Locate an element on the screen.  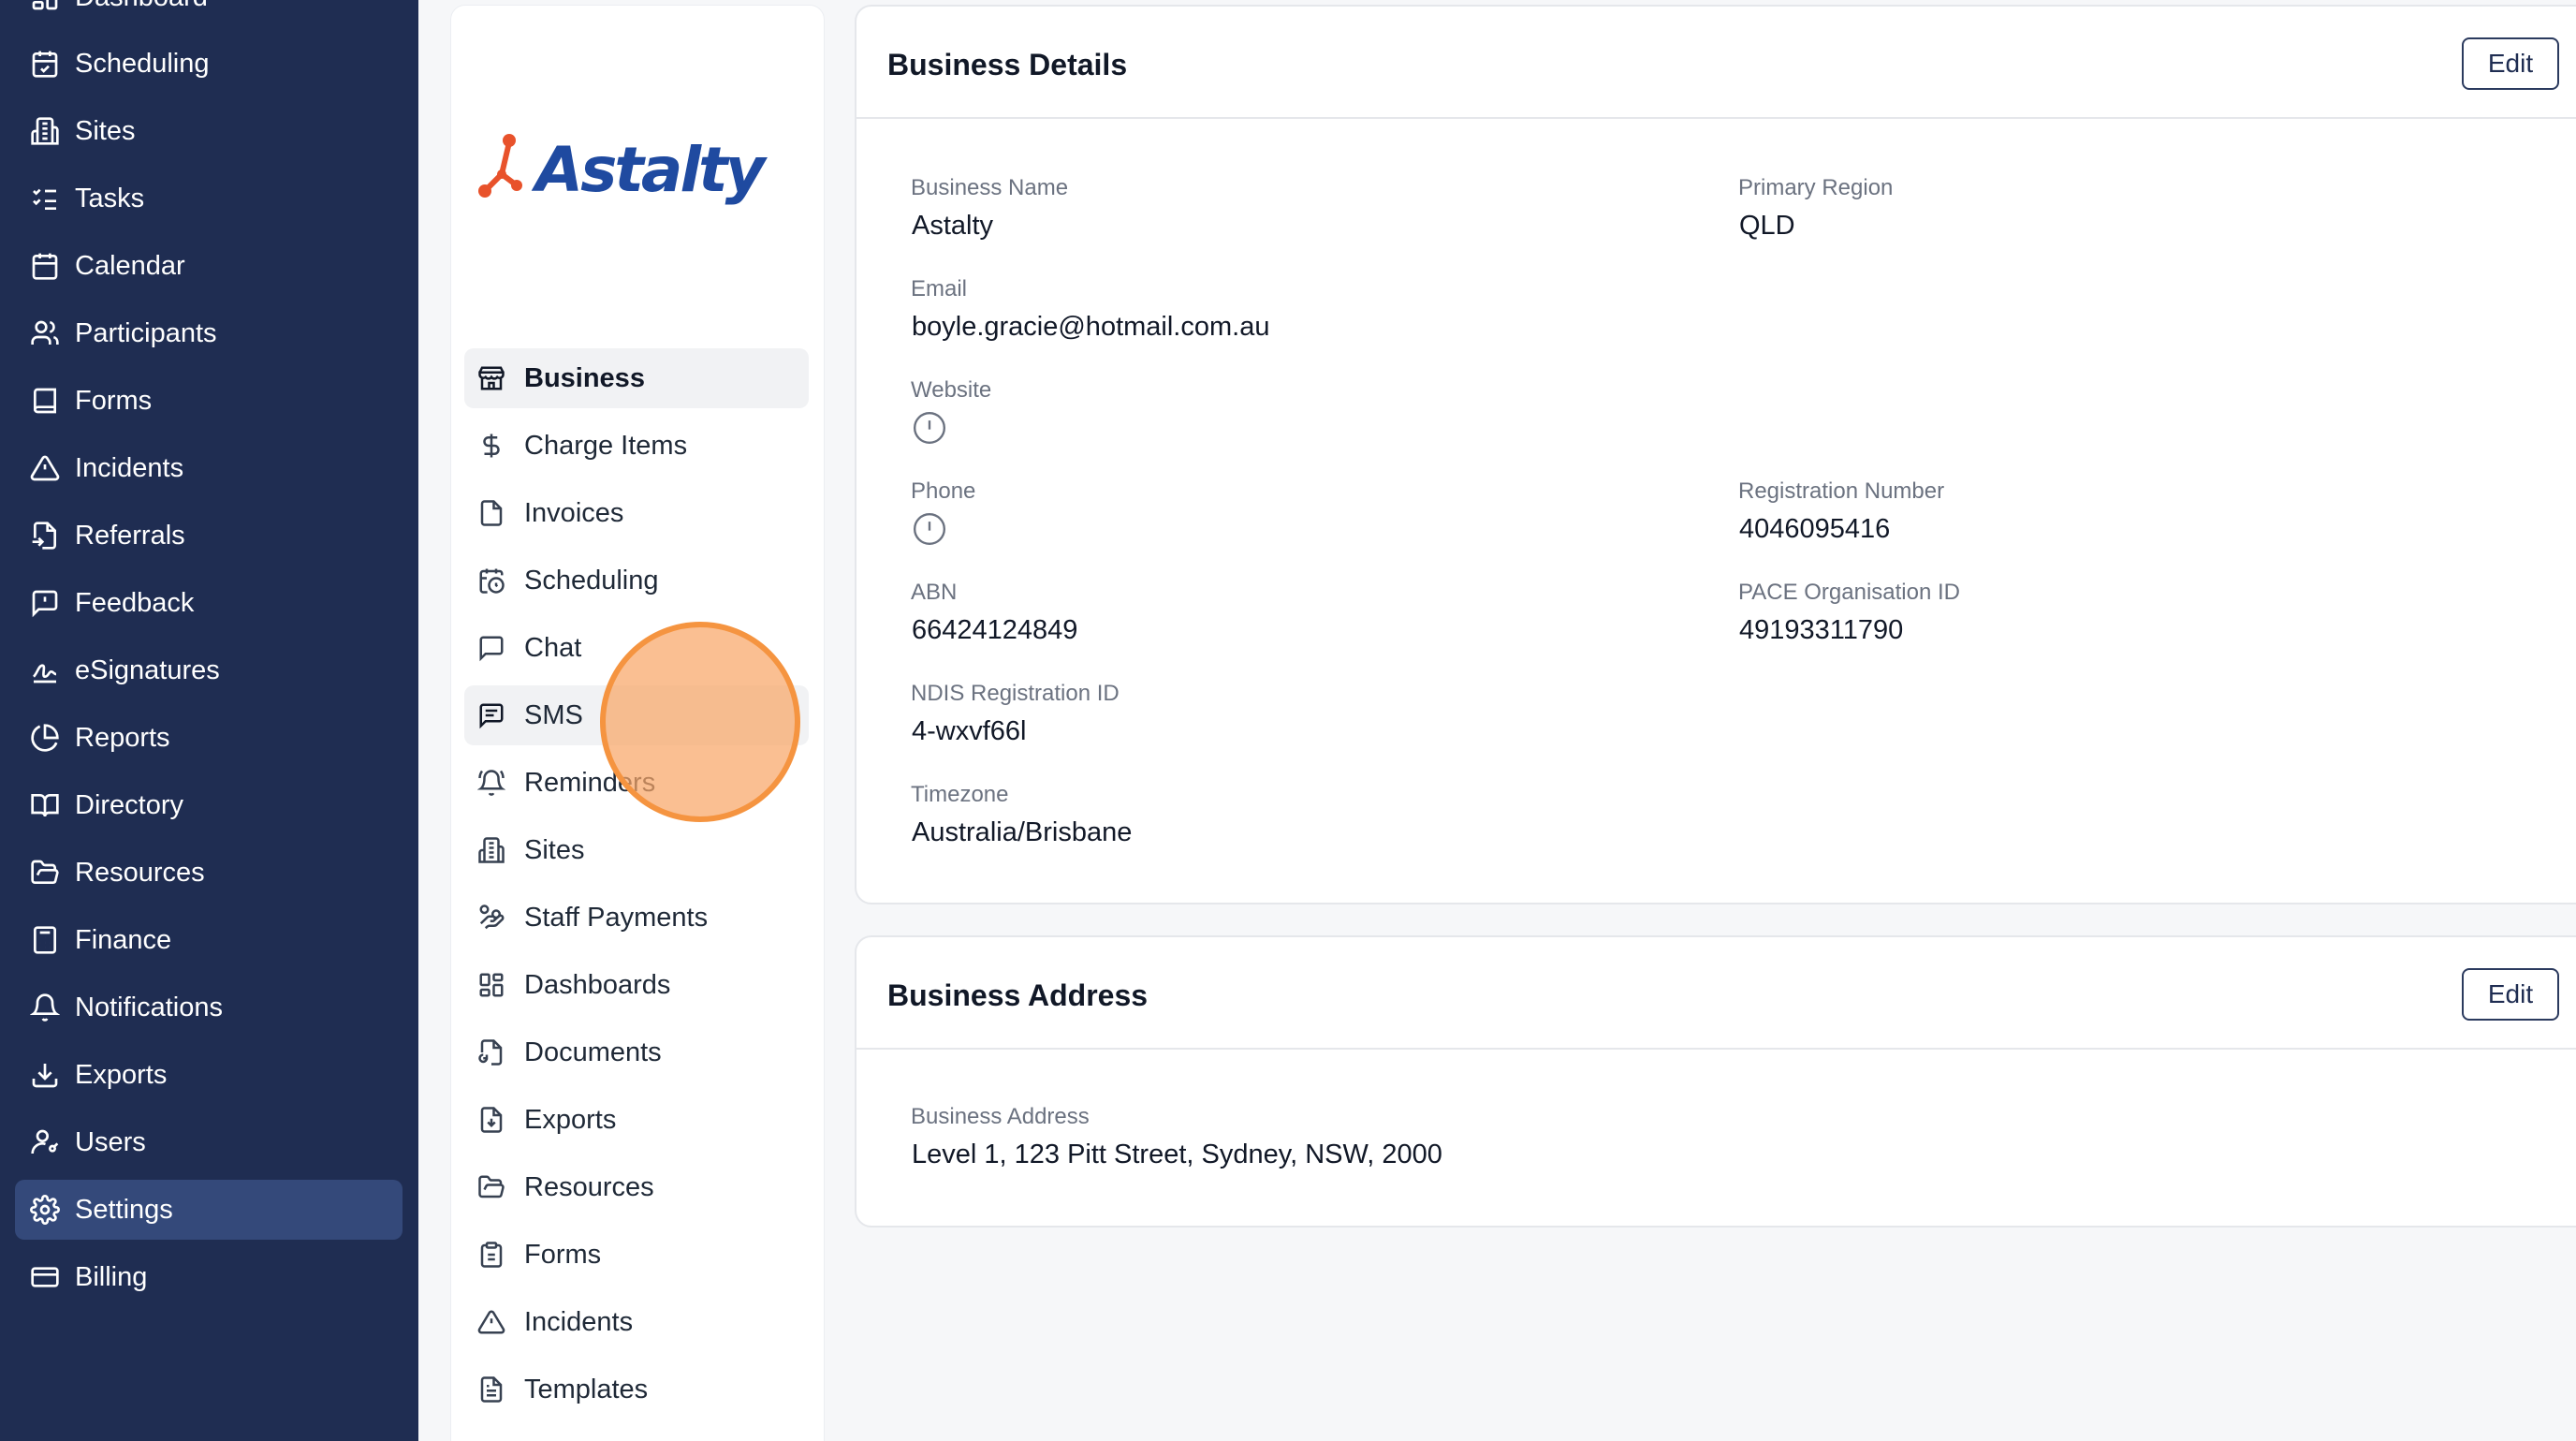
settings-nav-documents: Documents is located at coordinates (636, 1052).